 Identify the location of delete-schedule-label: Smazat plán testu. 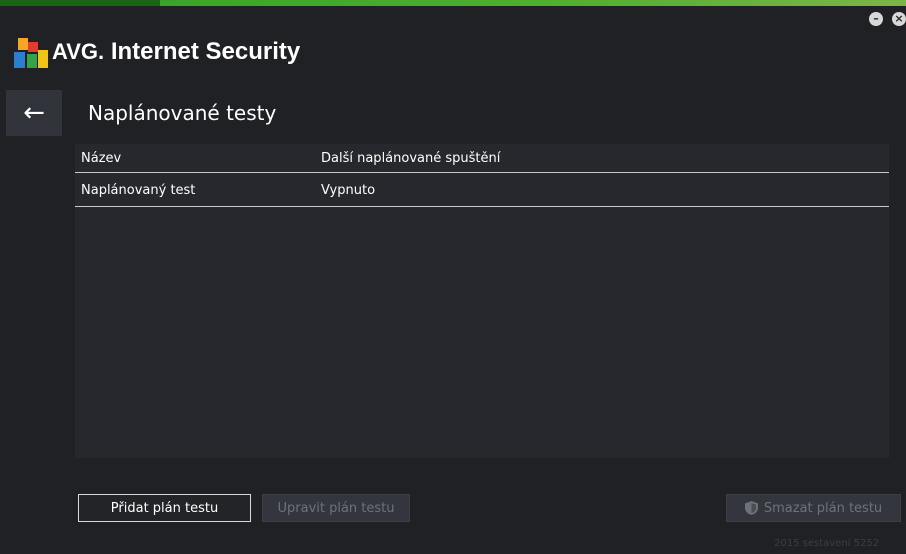
(823, 508).